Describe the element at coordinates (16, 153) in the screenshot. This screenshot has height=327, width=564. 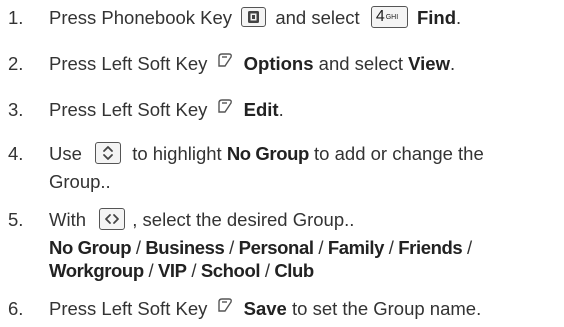
I see `step-number: 4.` at that location.